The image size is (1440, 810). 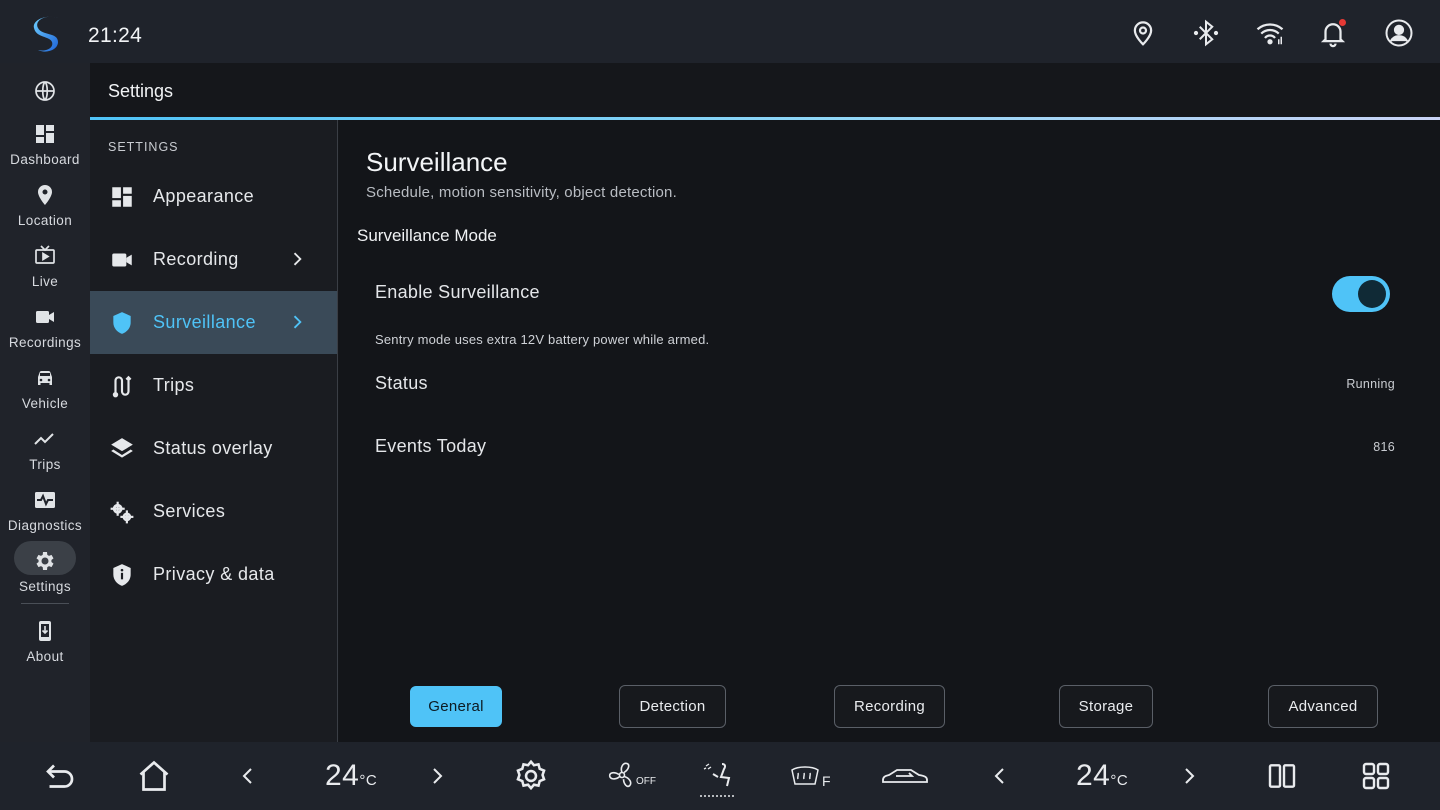 What do you see at coordinates (45, 464) in the screenshot?
I see `rail-label-trips: Trips` at bounding box center [45, 464].